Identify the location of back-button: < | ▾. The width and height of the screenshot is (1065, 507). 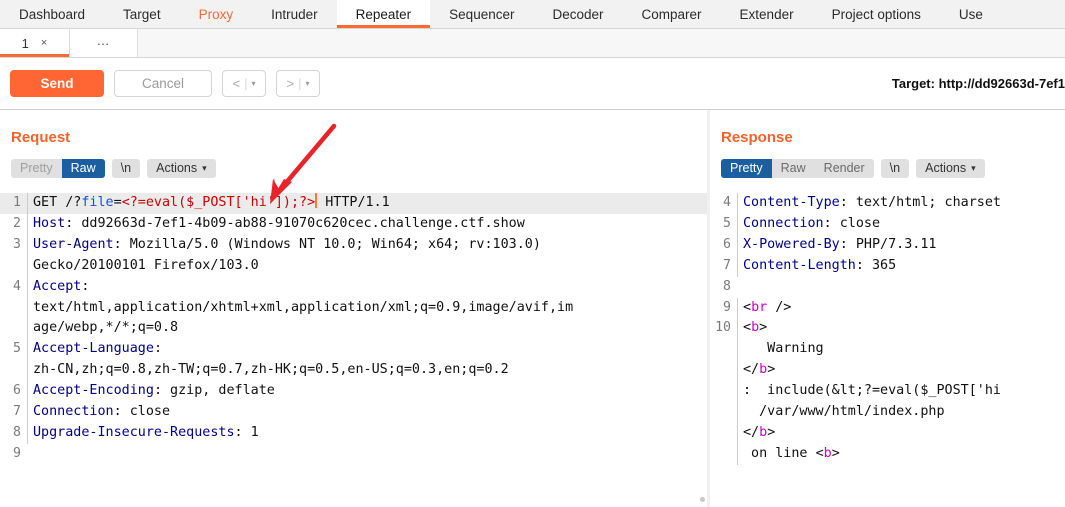
(244, 83).